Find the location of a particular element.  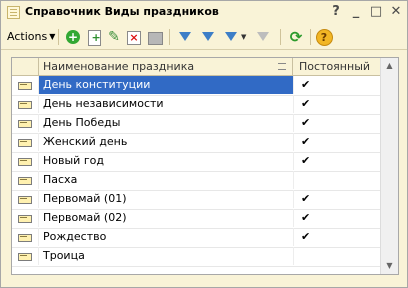

actions-menu-button: Actions ▼ is located at coordinates (31, 37).